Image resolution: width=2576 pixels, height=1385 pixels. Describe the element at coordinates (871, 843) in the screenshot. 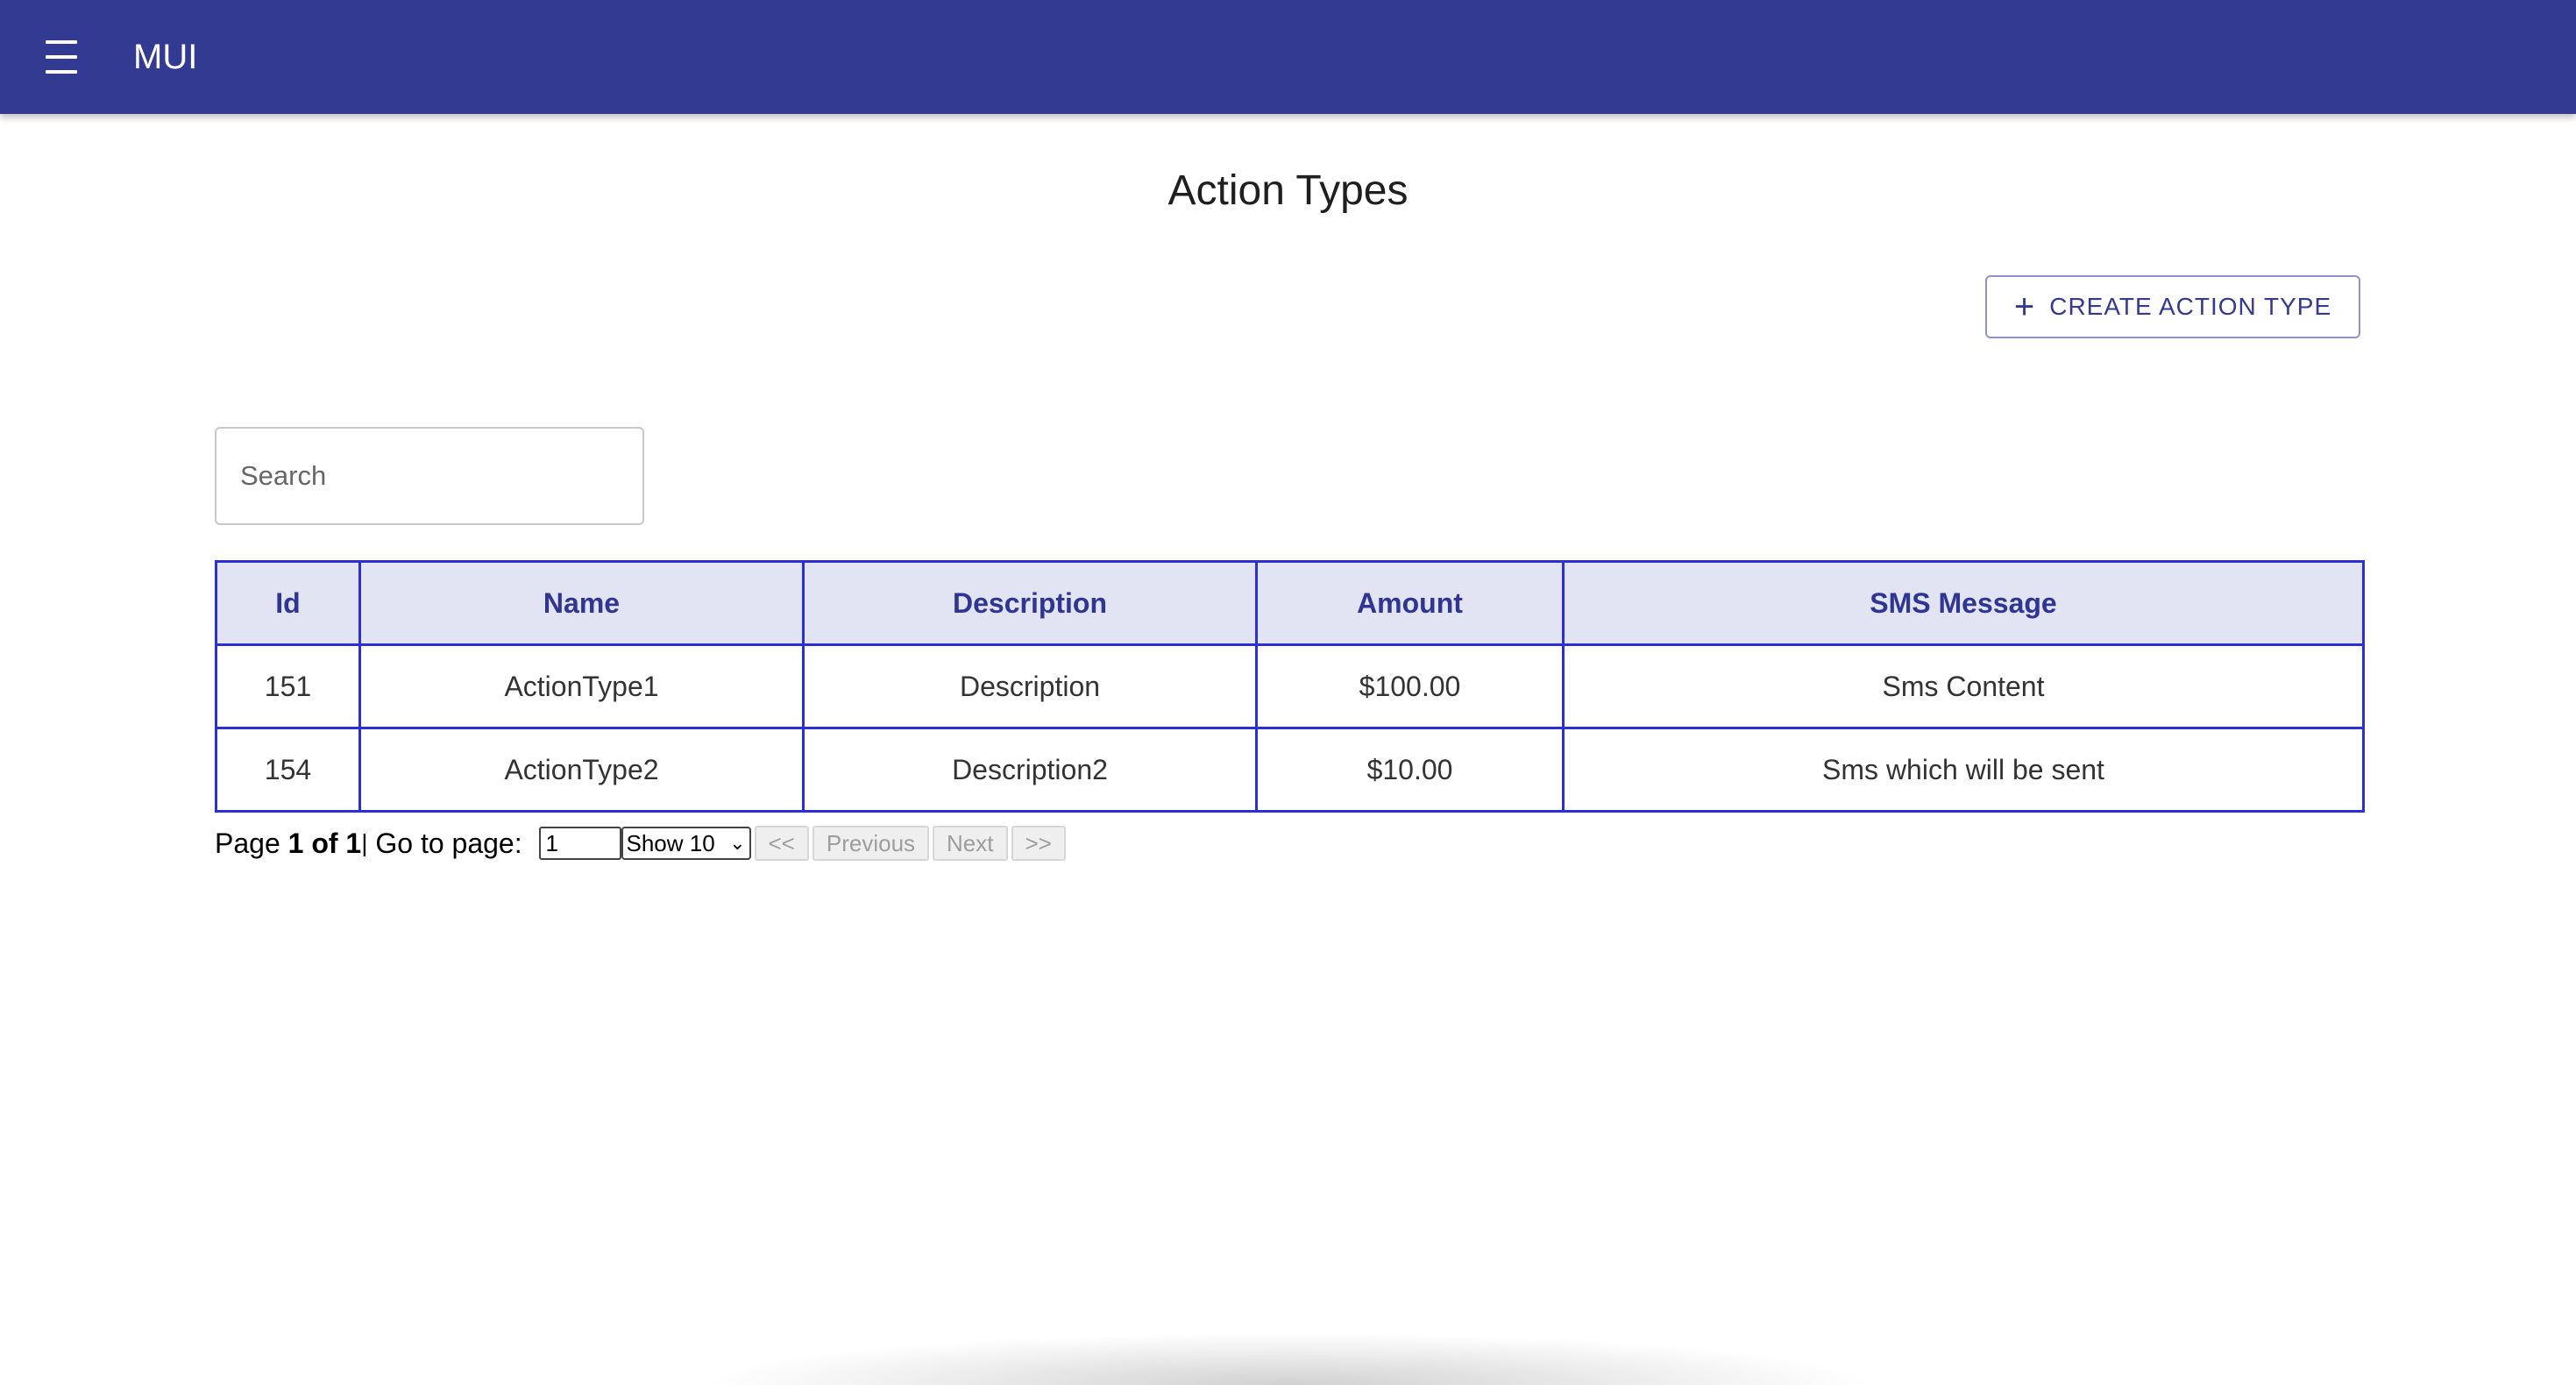

I see `previous-page-button: Previous` at that location.